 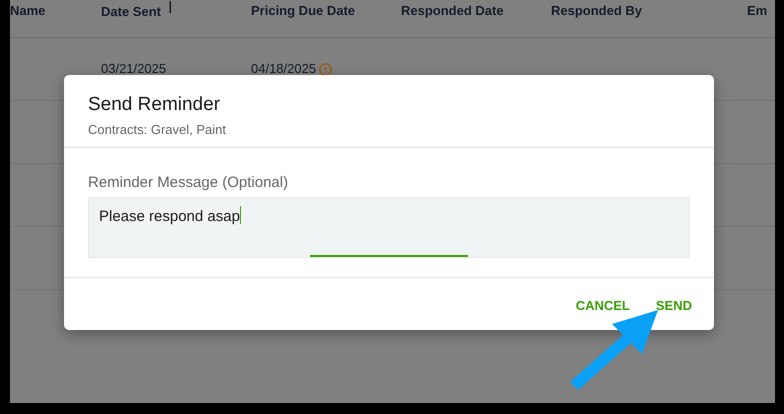 I want to click on column-header: Responded By, so click(x=649, y=10).